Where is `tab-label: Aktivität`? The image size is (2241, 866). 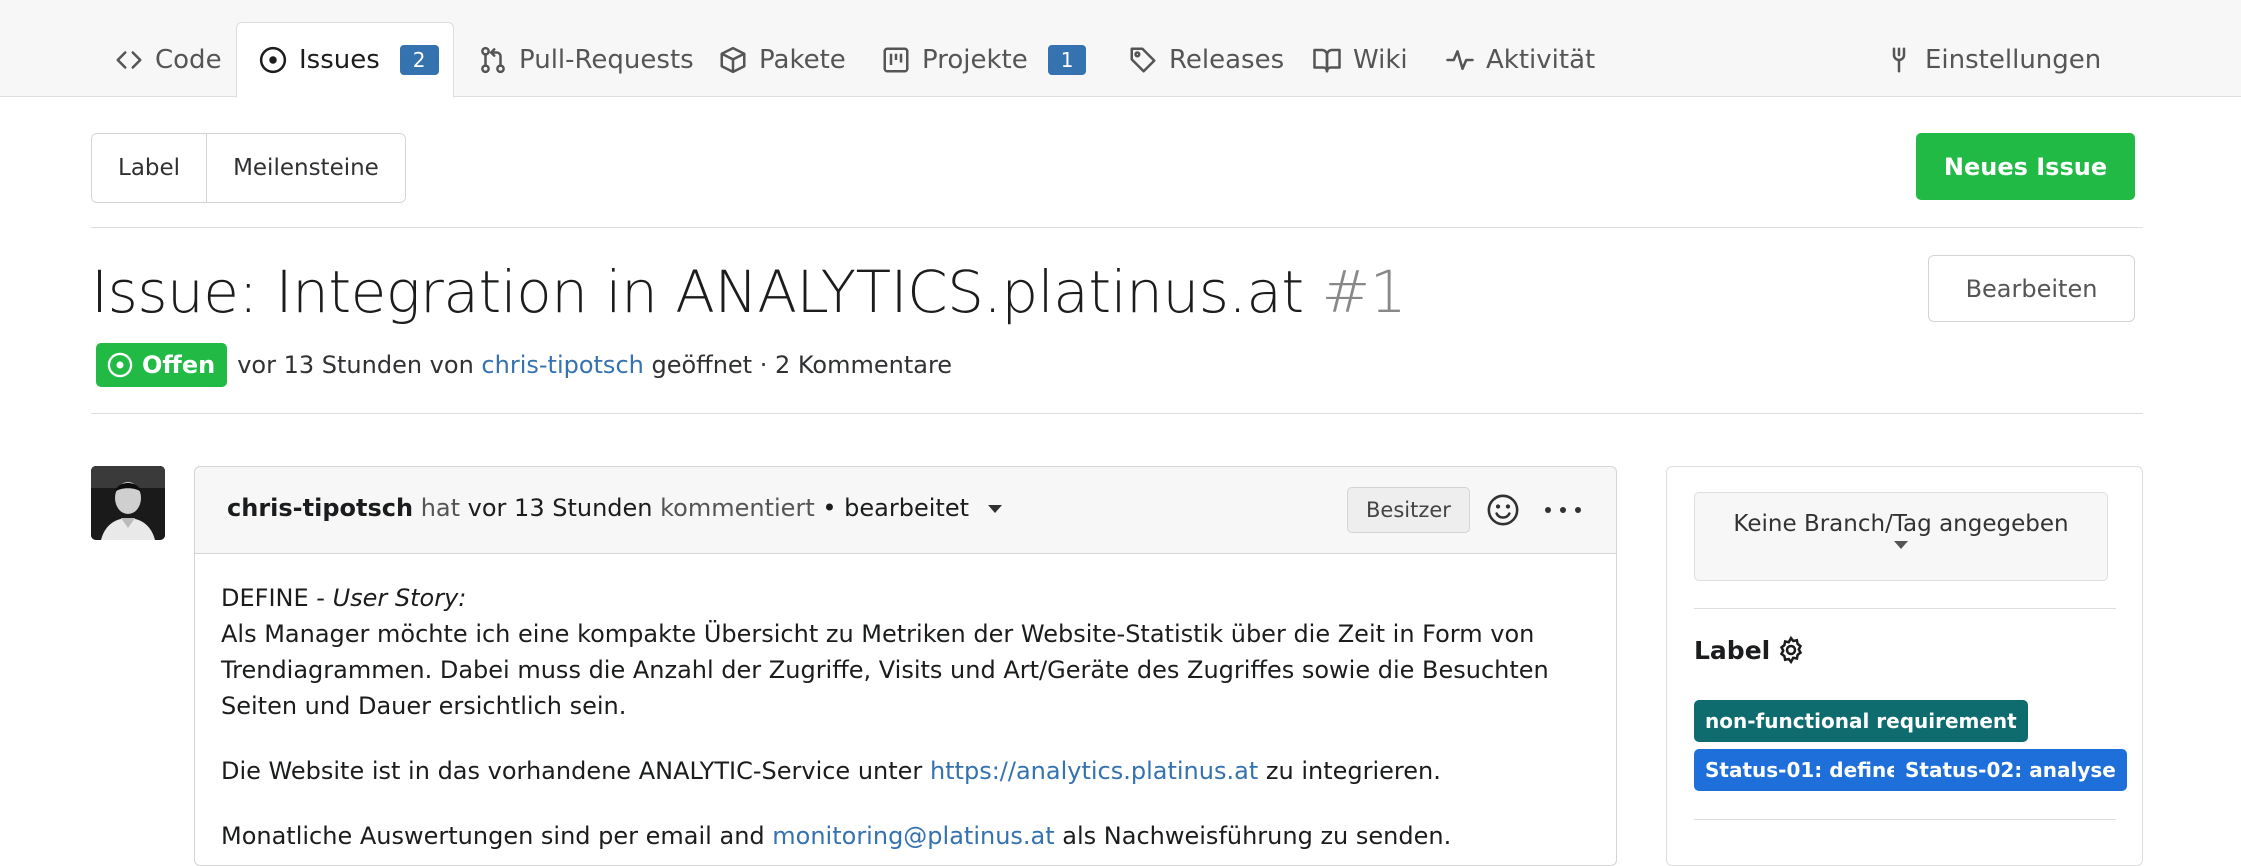
tab-label: Aktivität is located at coordinates (1541, 59).